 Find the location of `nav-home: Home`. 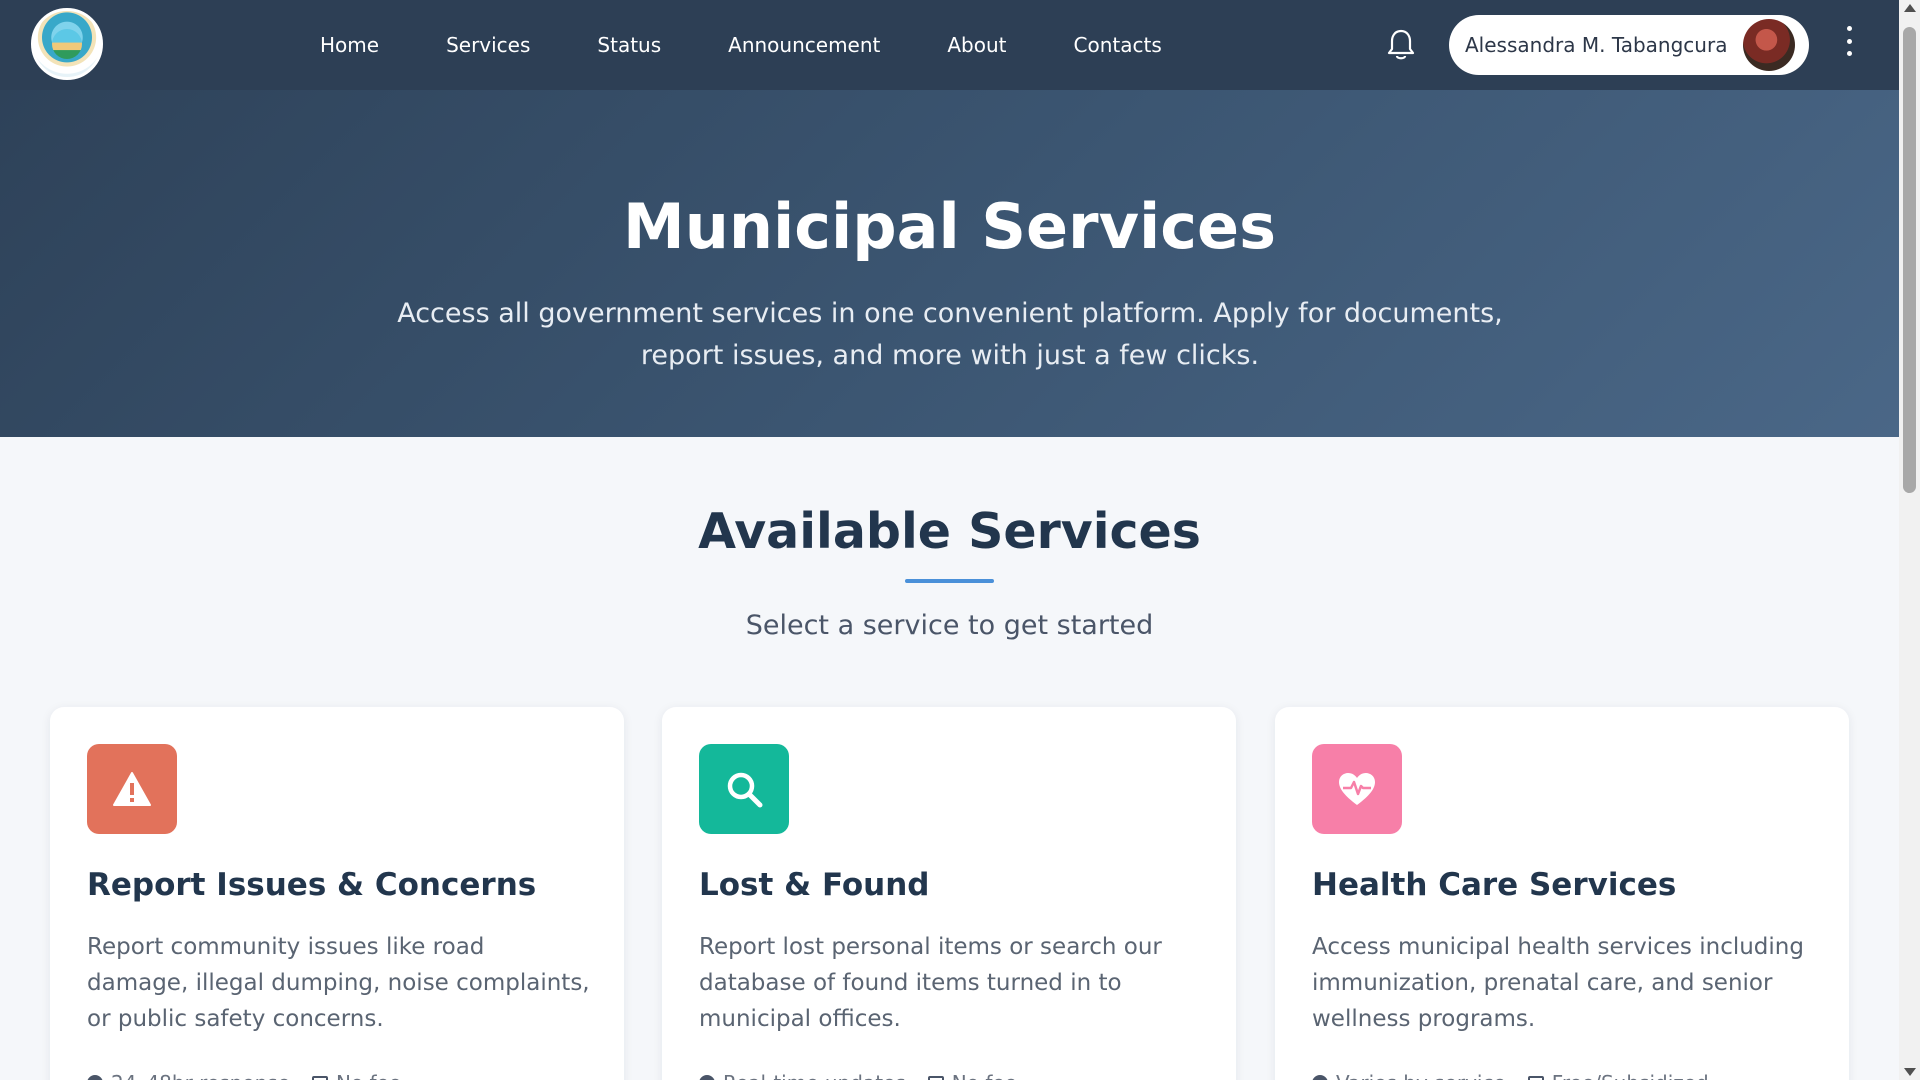

nav-home: Home is located at coordinates (349, 45).